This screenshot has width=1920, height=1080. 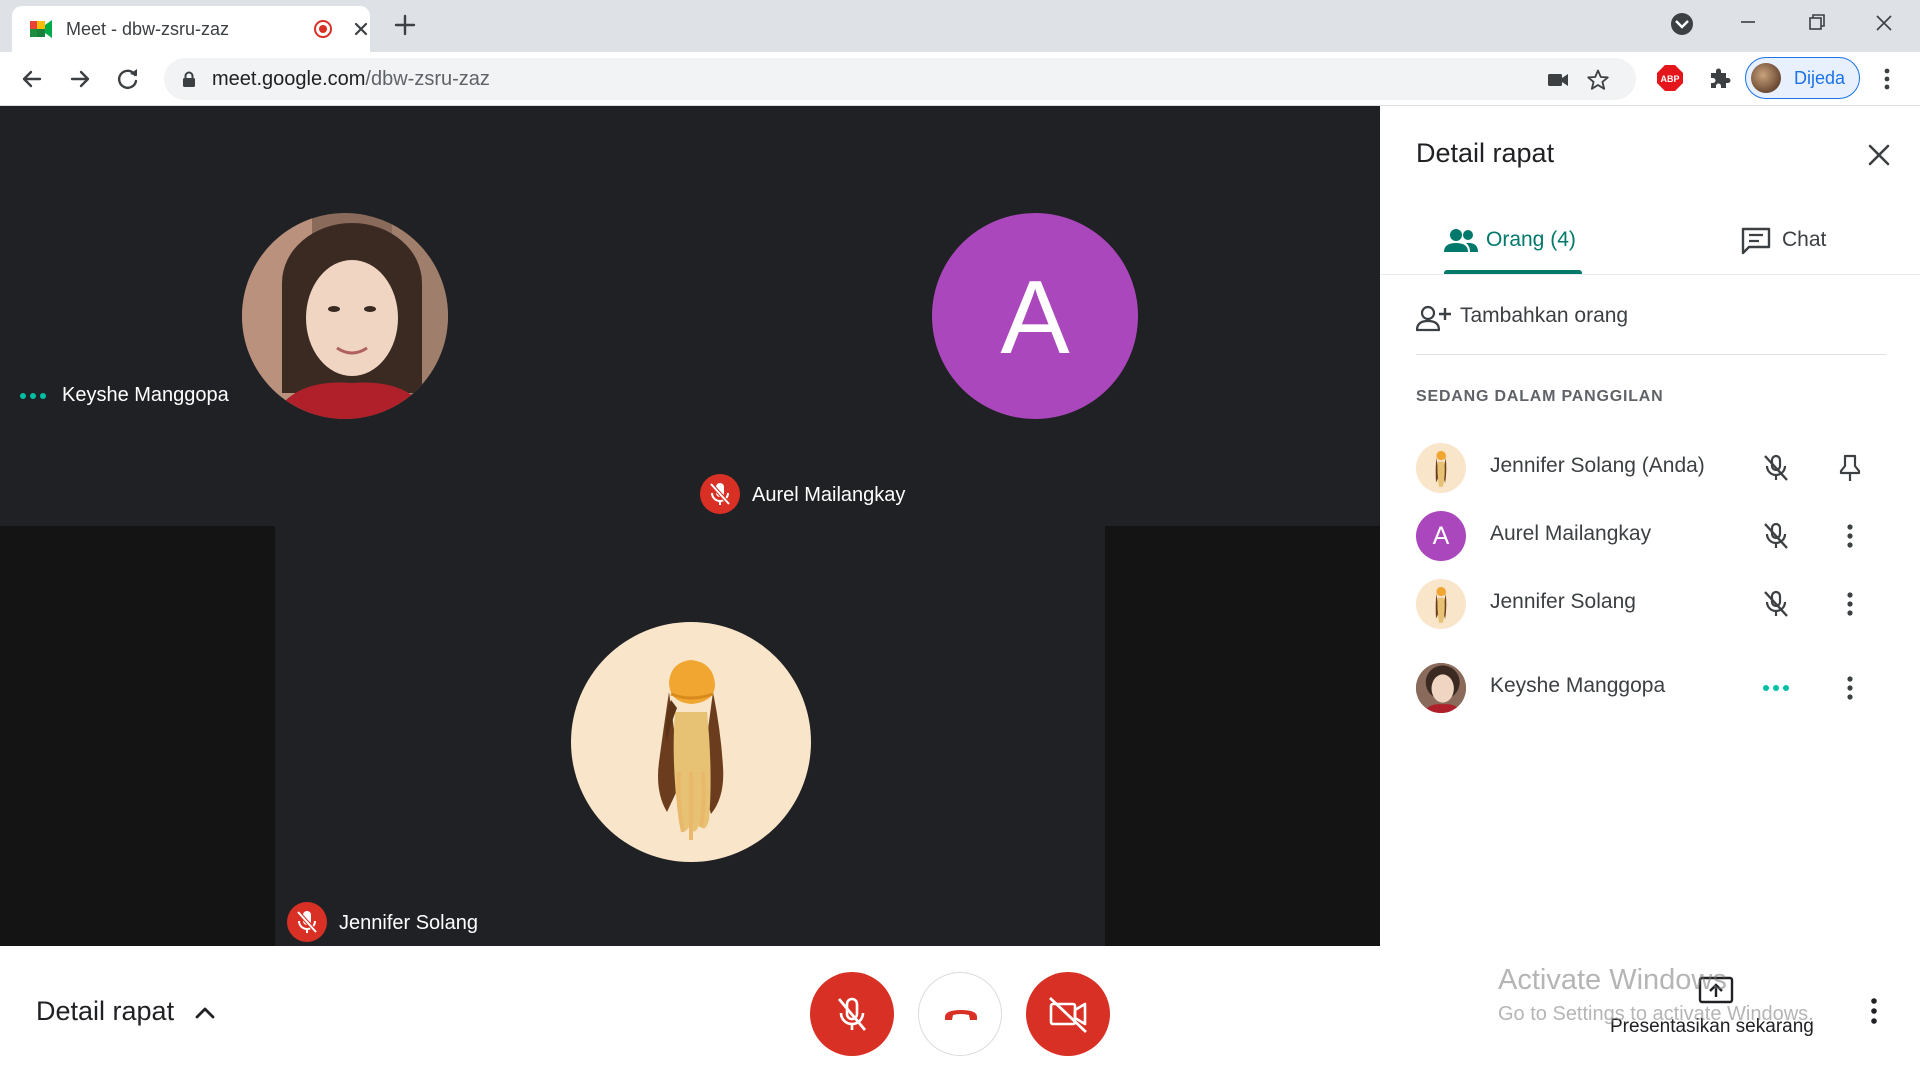 I want to click on new-tab-icon, so click(x=405, y=25).